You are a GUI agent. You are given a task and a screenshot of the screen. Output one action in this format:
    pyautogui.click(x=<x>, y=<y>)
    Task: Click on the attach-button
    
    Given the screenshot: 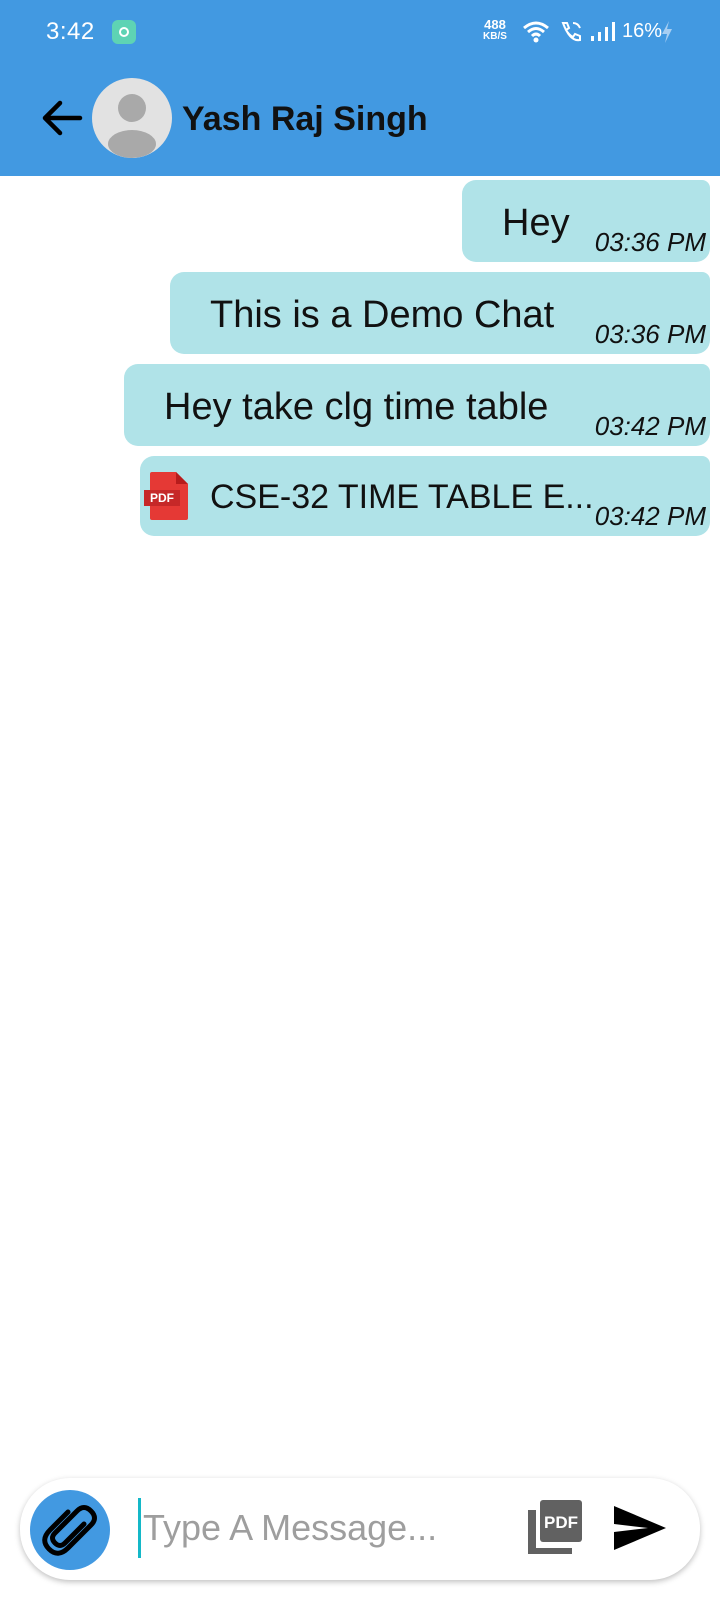 What is the action you would take?
    pyautogui.click(x=70, y=1530)
    